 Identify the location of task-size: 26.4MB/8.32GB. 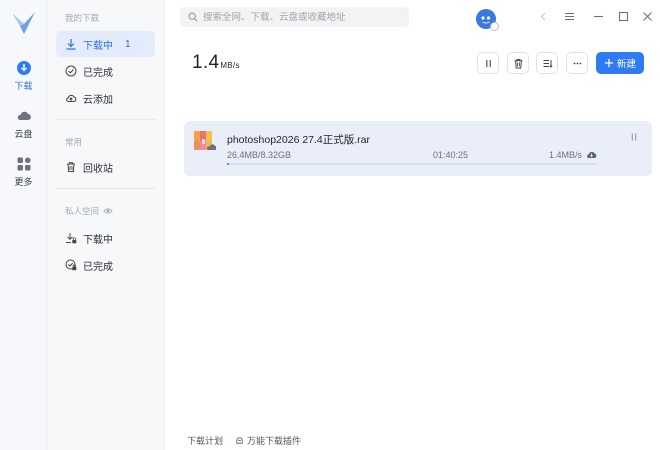
(259, 155).